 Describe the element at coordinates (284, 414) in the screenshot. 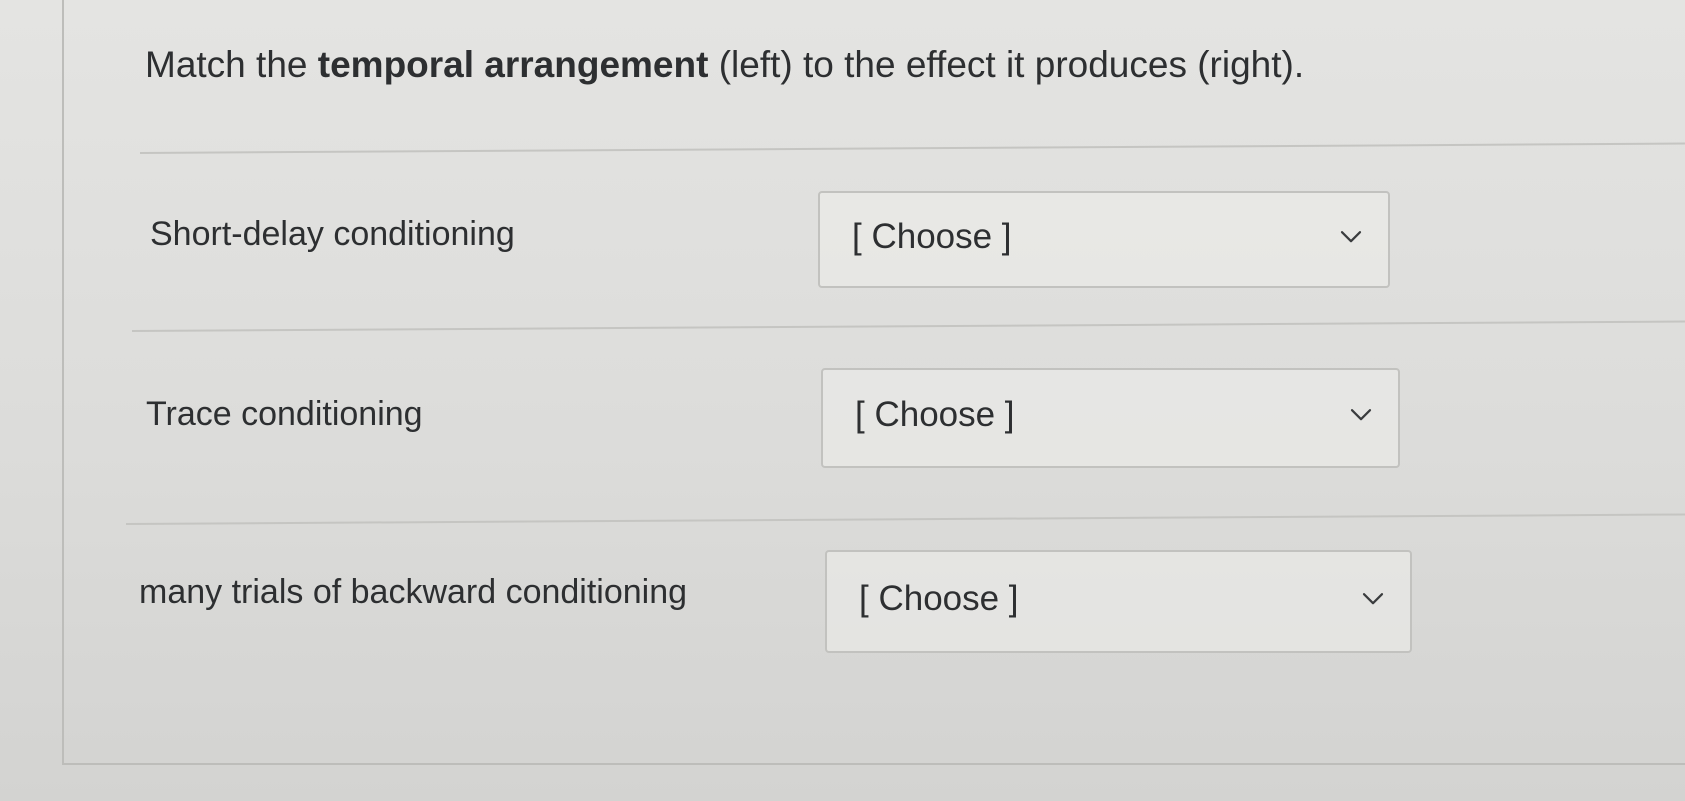

I see `match-item-label: Trace conditioning` at that location.